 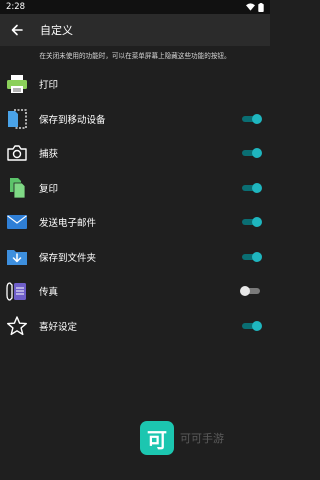 I want to click on back-button, so click(x=17, y=30).